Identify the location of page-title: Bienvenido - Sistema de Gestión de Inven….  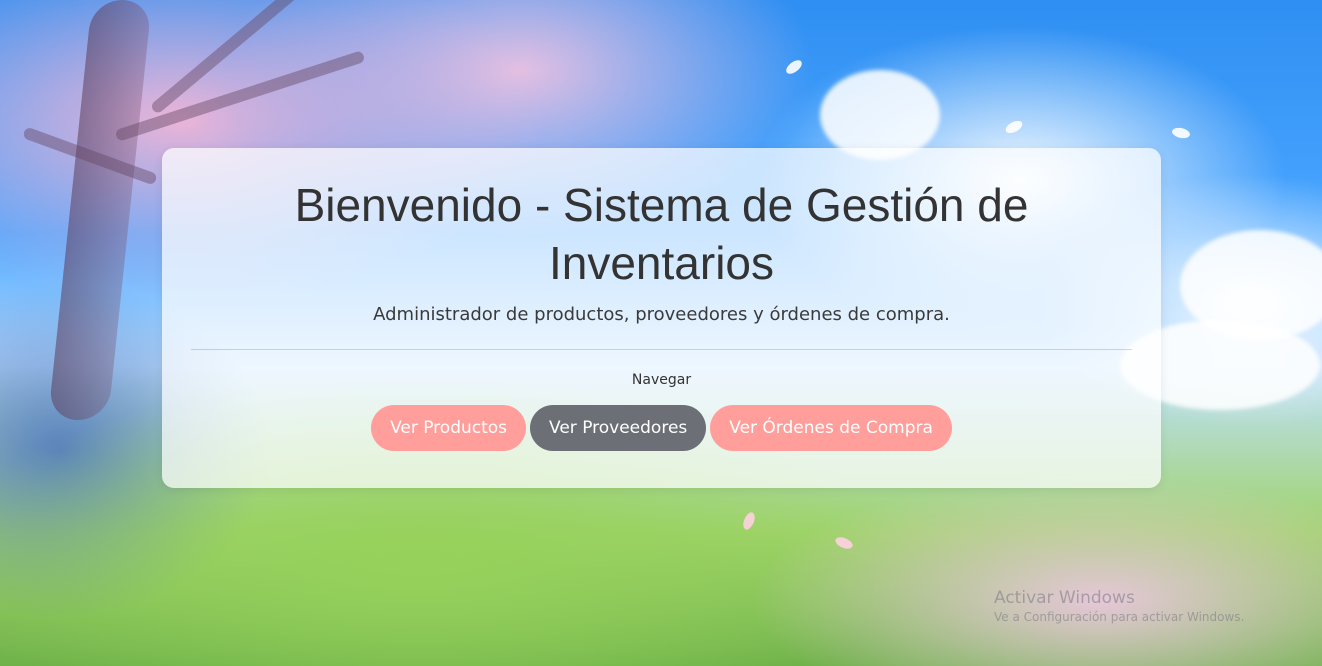
(661, 234).